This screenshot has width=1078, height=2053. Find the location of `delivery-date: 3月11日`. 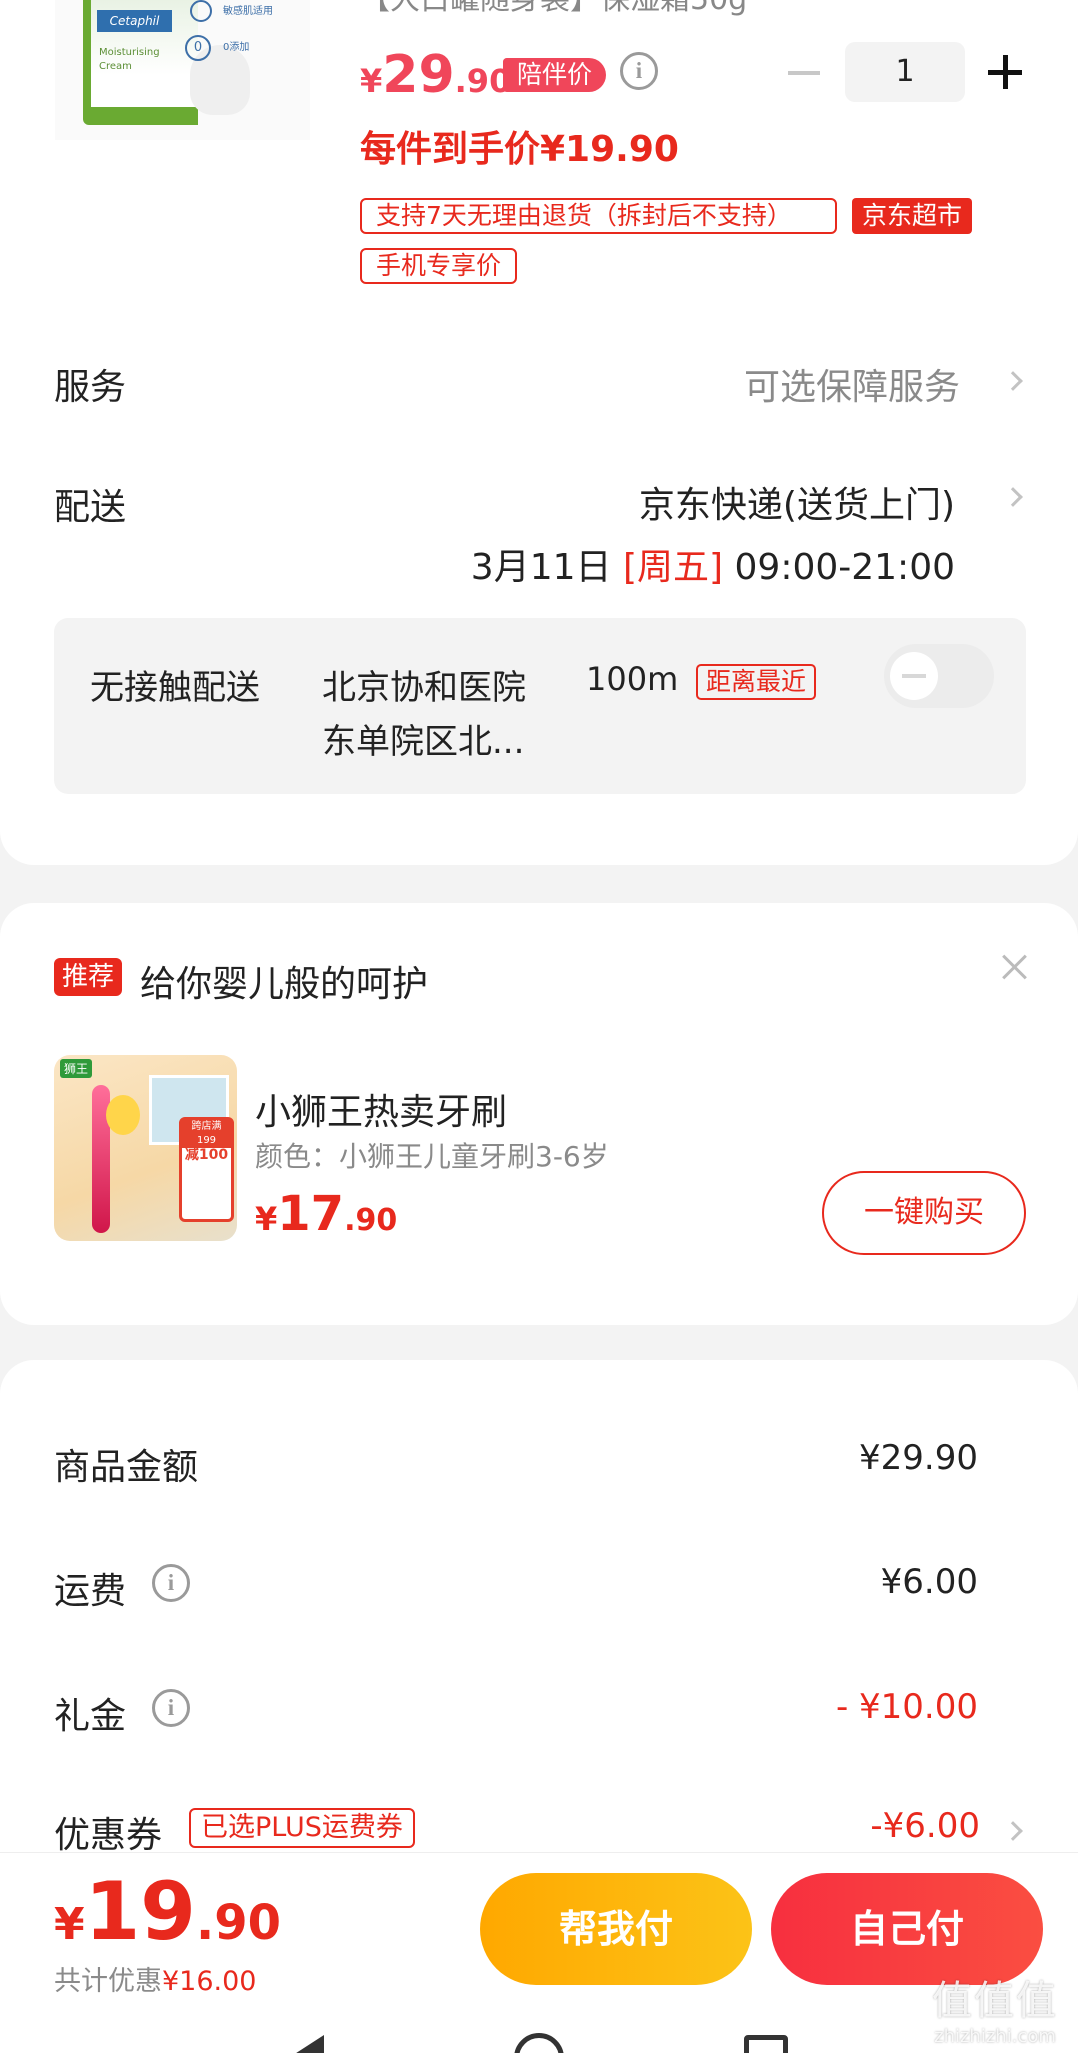

delivery-date: 3月11日 is located at coordinates (541, 567).